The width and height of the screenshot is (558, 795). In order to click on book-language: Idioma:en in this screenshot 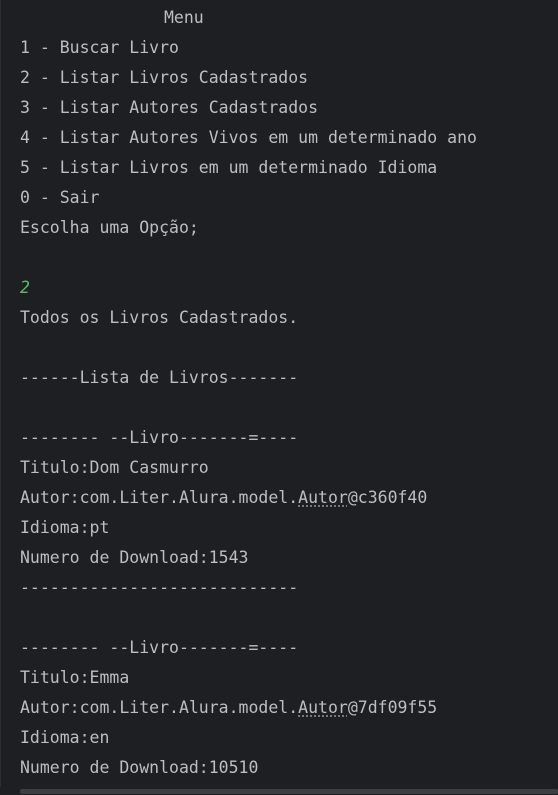, I will do `click(65, 737)`.